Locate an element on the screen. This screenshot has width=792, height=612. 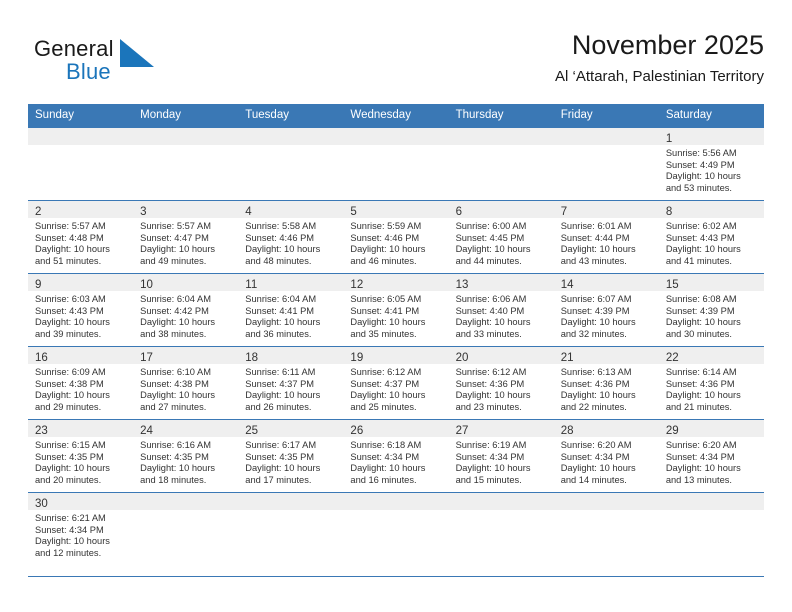
sunset-text: Sunset: 4:42 PM is located at coordinates (174, 310).